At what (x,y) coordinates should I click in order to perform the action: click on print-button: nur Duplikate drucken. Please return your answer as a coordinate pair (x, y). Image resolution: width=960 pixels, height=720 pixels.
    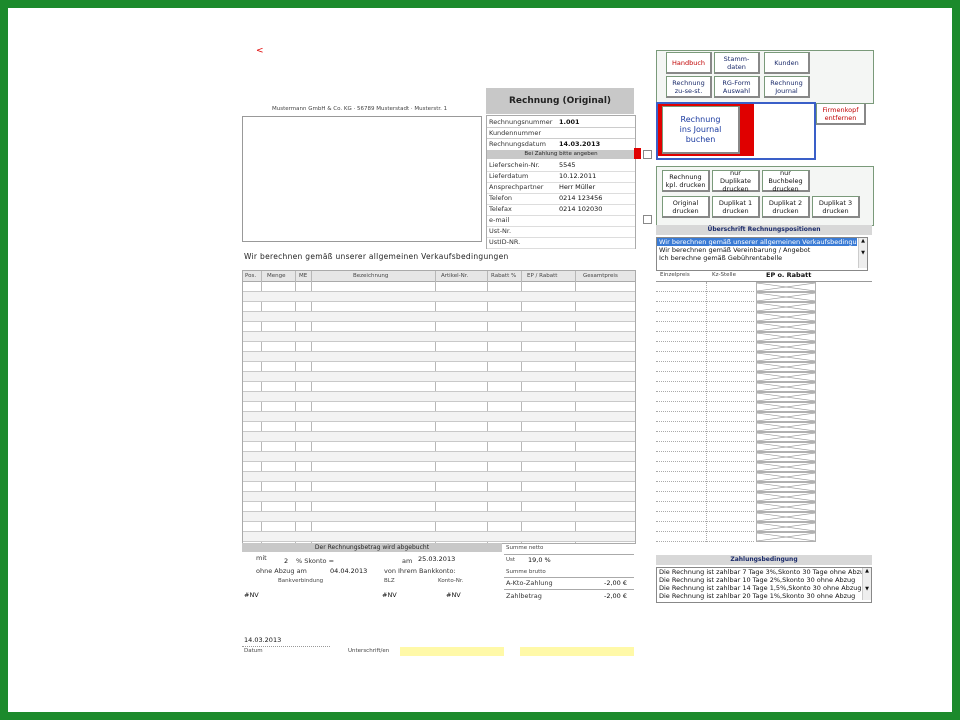
    Looking at the image, I should click on (736, 181).